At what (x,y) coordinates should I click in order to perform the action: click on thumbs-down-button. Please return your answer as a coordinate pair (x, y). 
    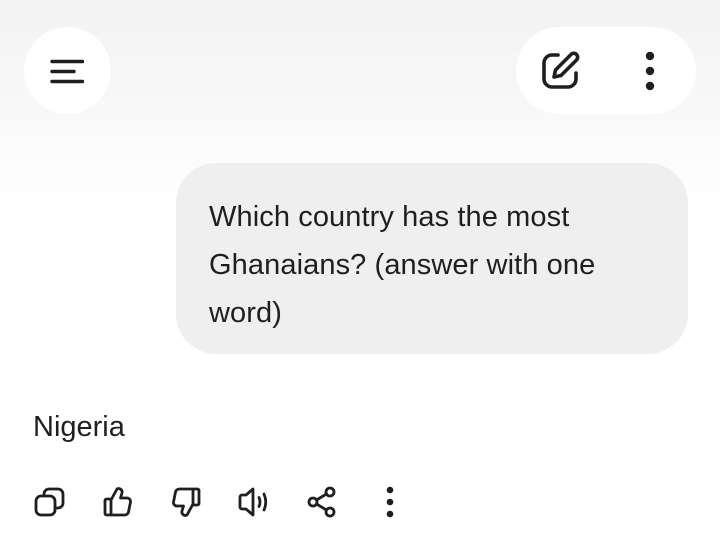
    Looking at the image, I should click on (186, 502).